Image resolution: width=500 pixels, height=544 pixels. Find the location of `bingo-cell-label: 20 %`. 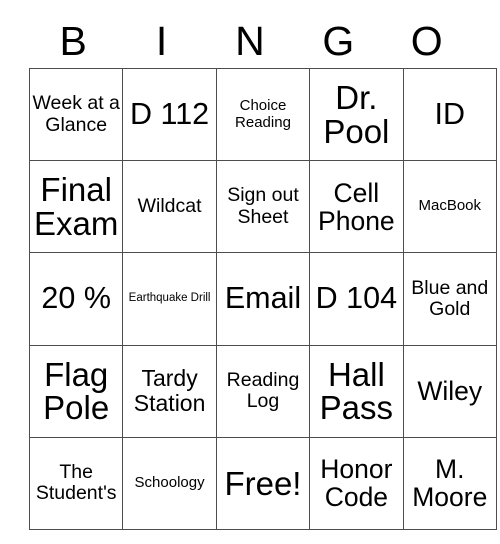

bingo-cell-label: 20 % is located at coordinates (76, 298).